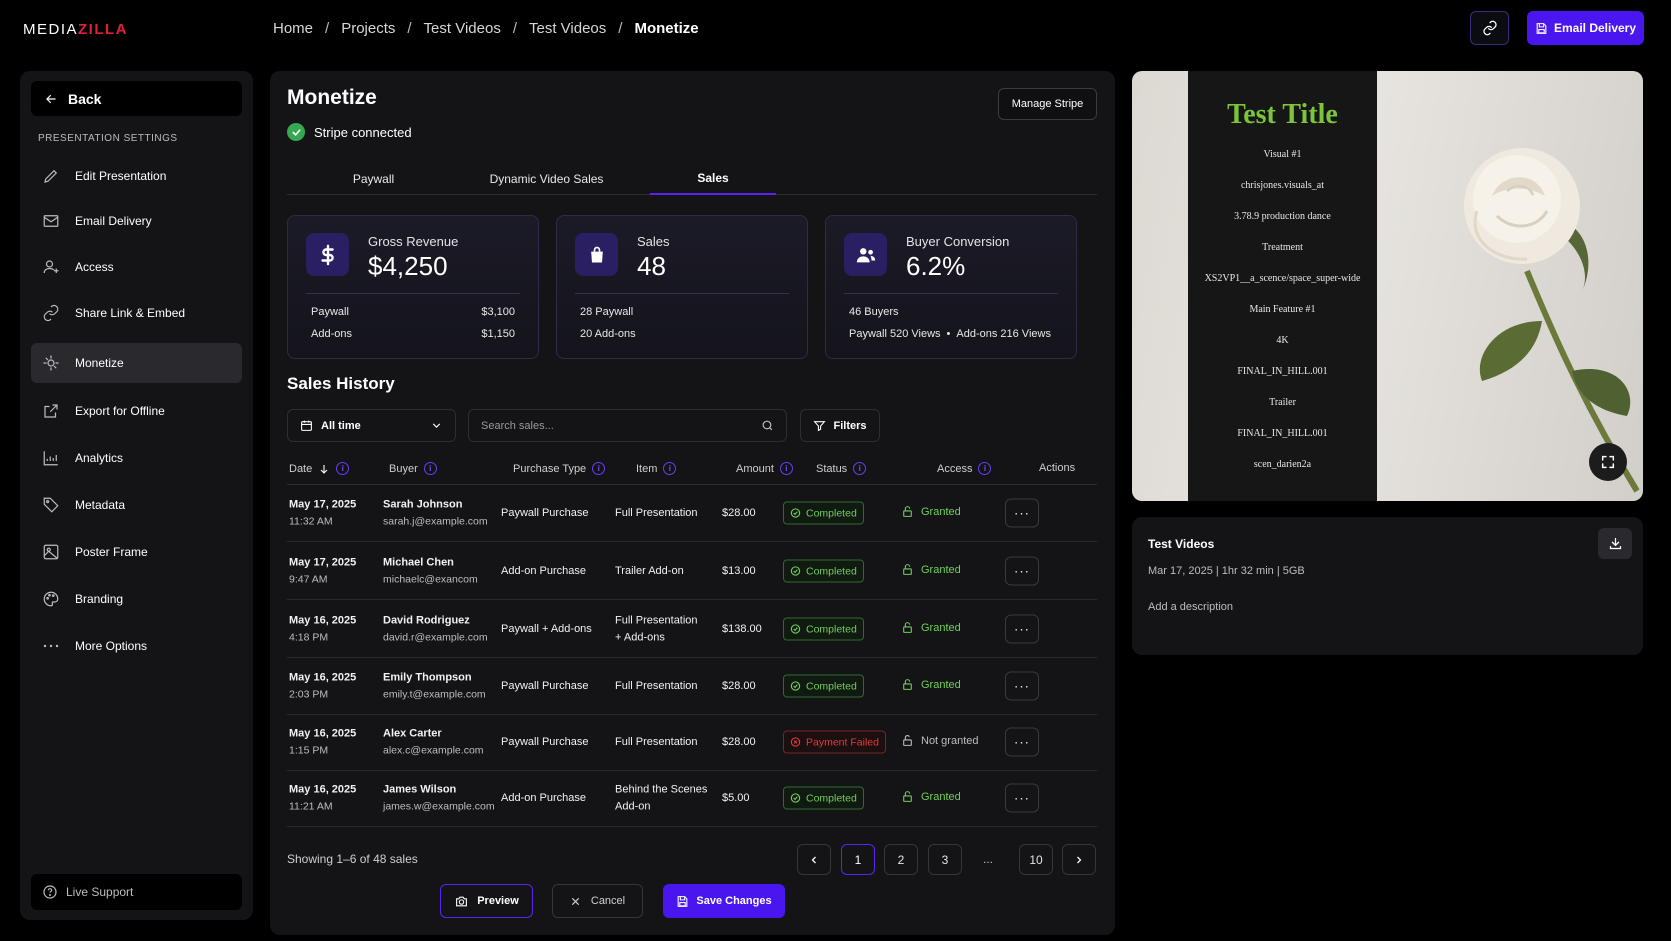 The width and height of the screenshot is (1671, 941). I want to click on date-range-select: All time, so click(371, 425).